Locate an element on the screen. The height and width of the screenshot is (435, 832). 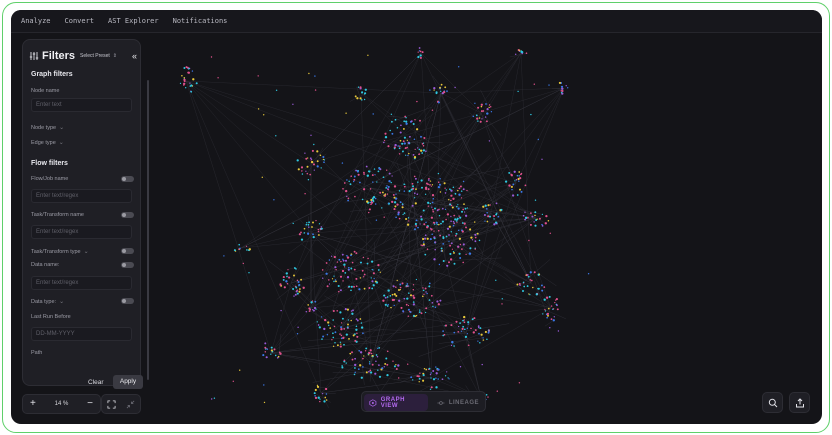
nav-analyze: Analyze is located at coordinates (36, 21).